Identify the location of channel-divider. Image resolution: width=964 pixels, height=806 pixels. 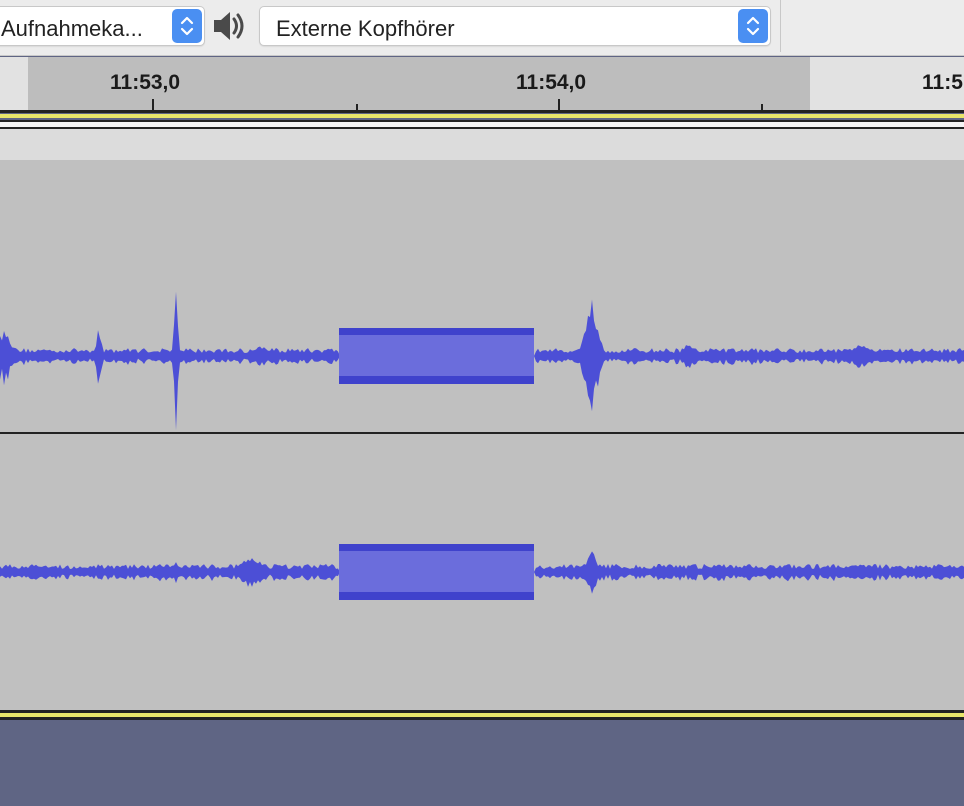
(482, 433).